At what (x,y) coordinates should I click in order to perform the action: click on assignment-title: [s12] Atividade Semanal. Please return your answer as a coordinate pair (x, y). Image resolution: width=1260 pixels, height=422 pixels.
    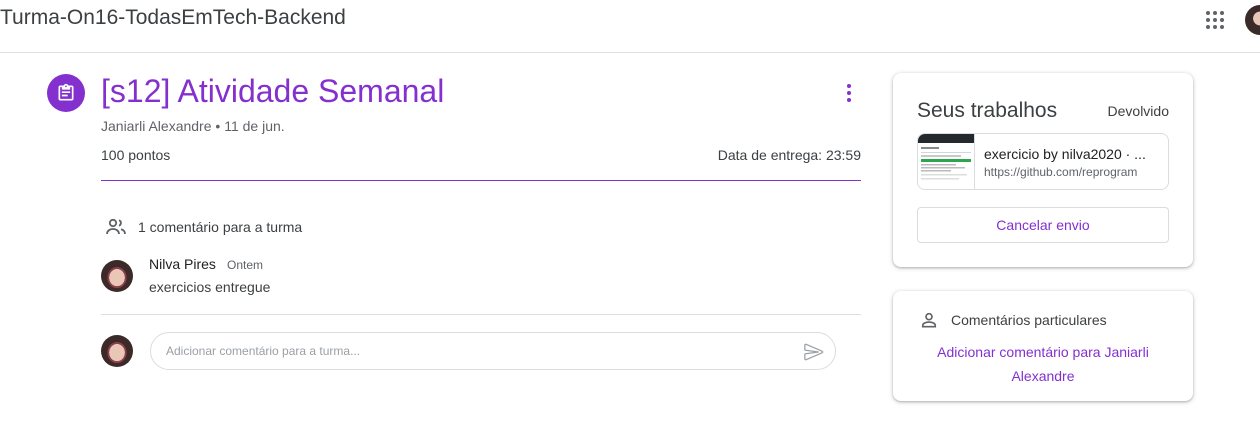
    Looking at the image, I should click on (273, 91).